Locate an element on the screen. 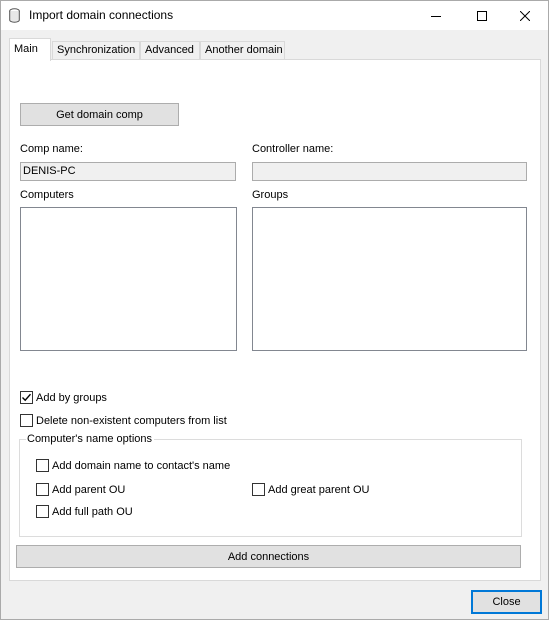  add-full-path-ou-checkbox: Add full path OU is located at coordinates (84, 511).